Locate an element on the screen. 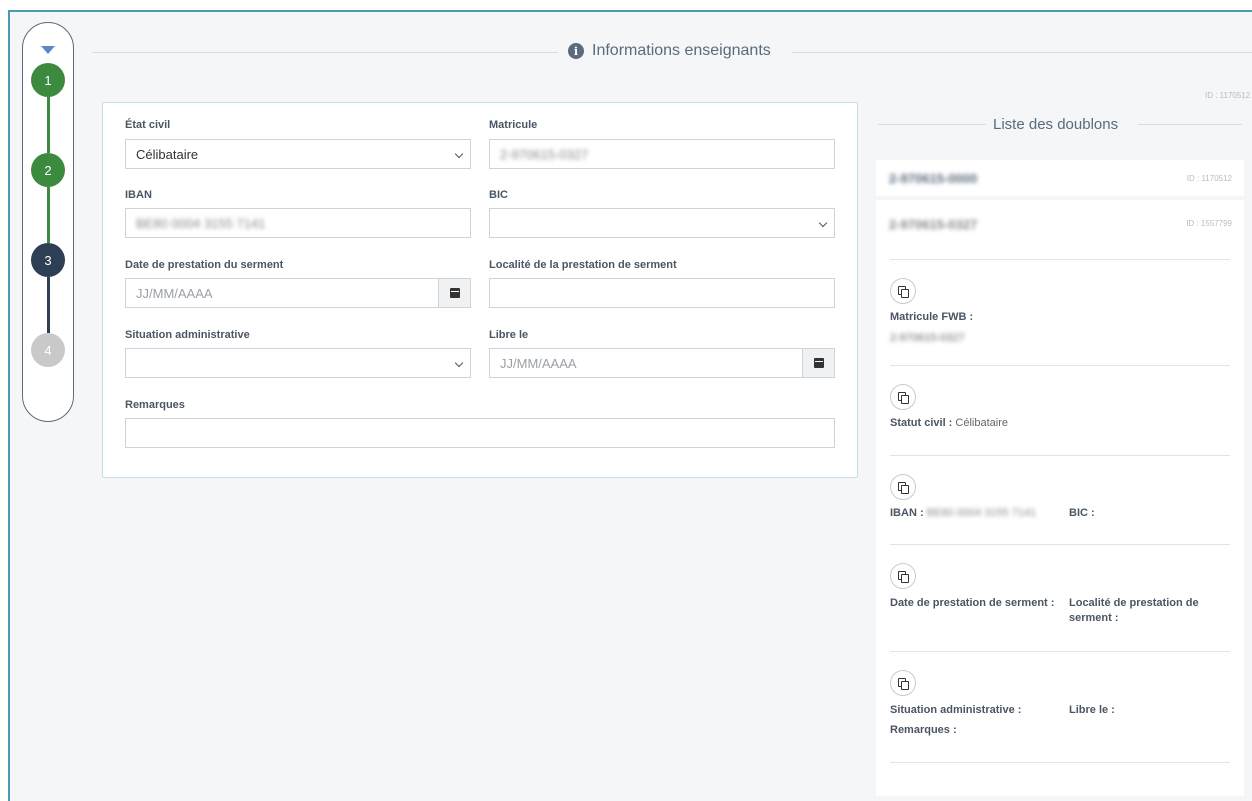 Image resolution: width=1252 pixels, height=801 pixels. date-serment-input: JJ/MM/AAAA is located at coordinates (298, 293).